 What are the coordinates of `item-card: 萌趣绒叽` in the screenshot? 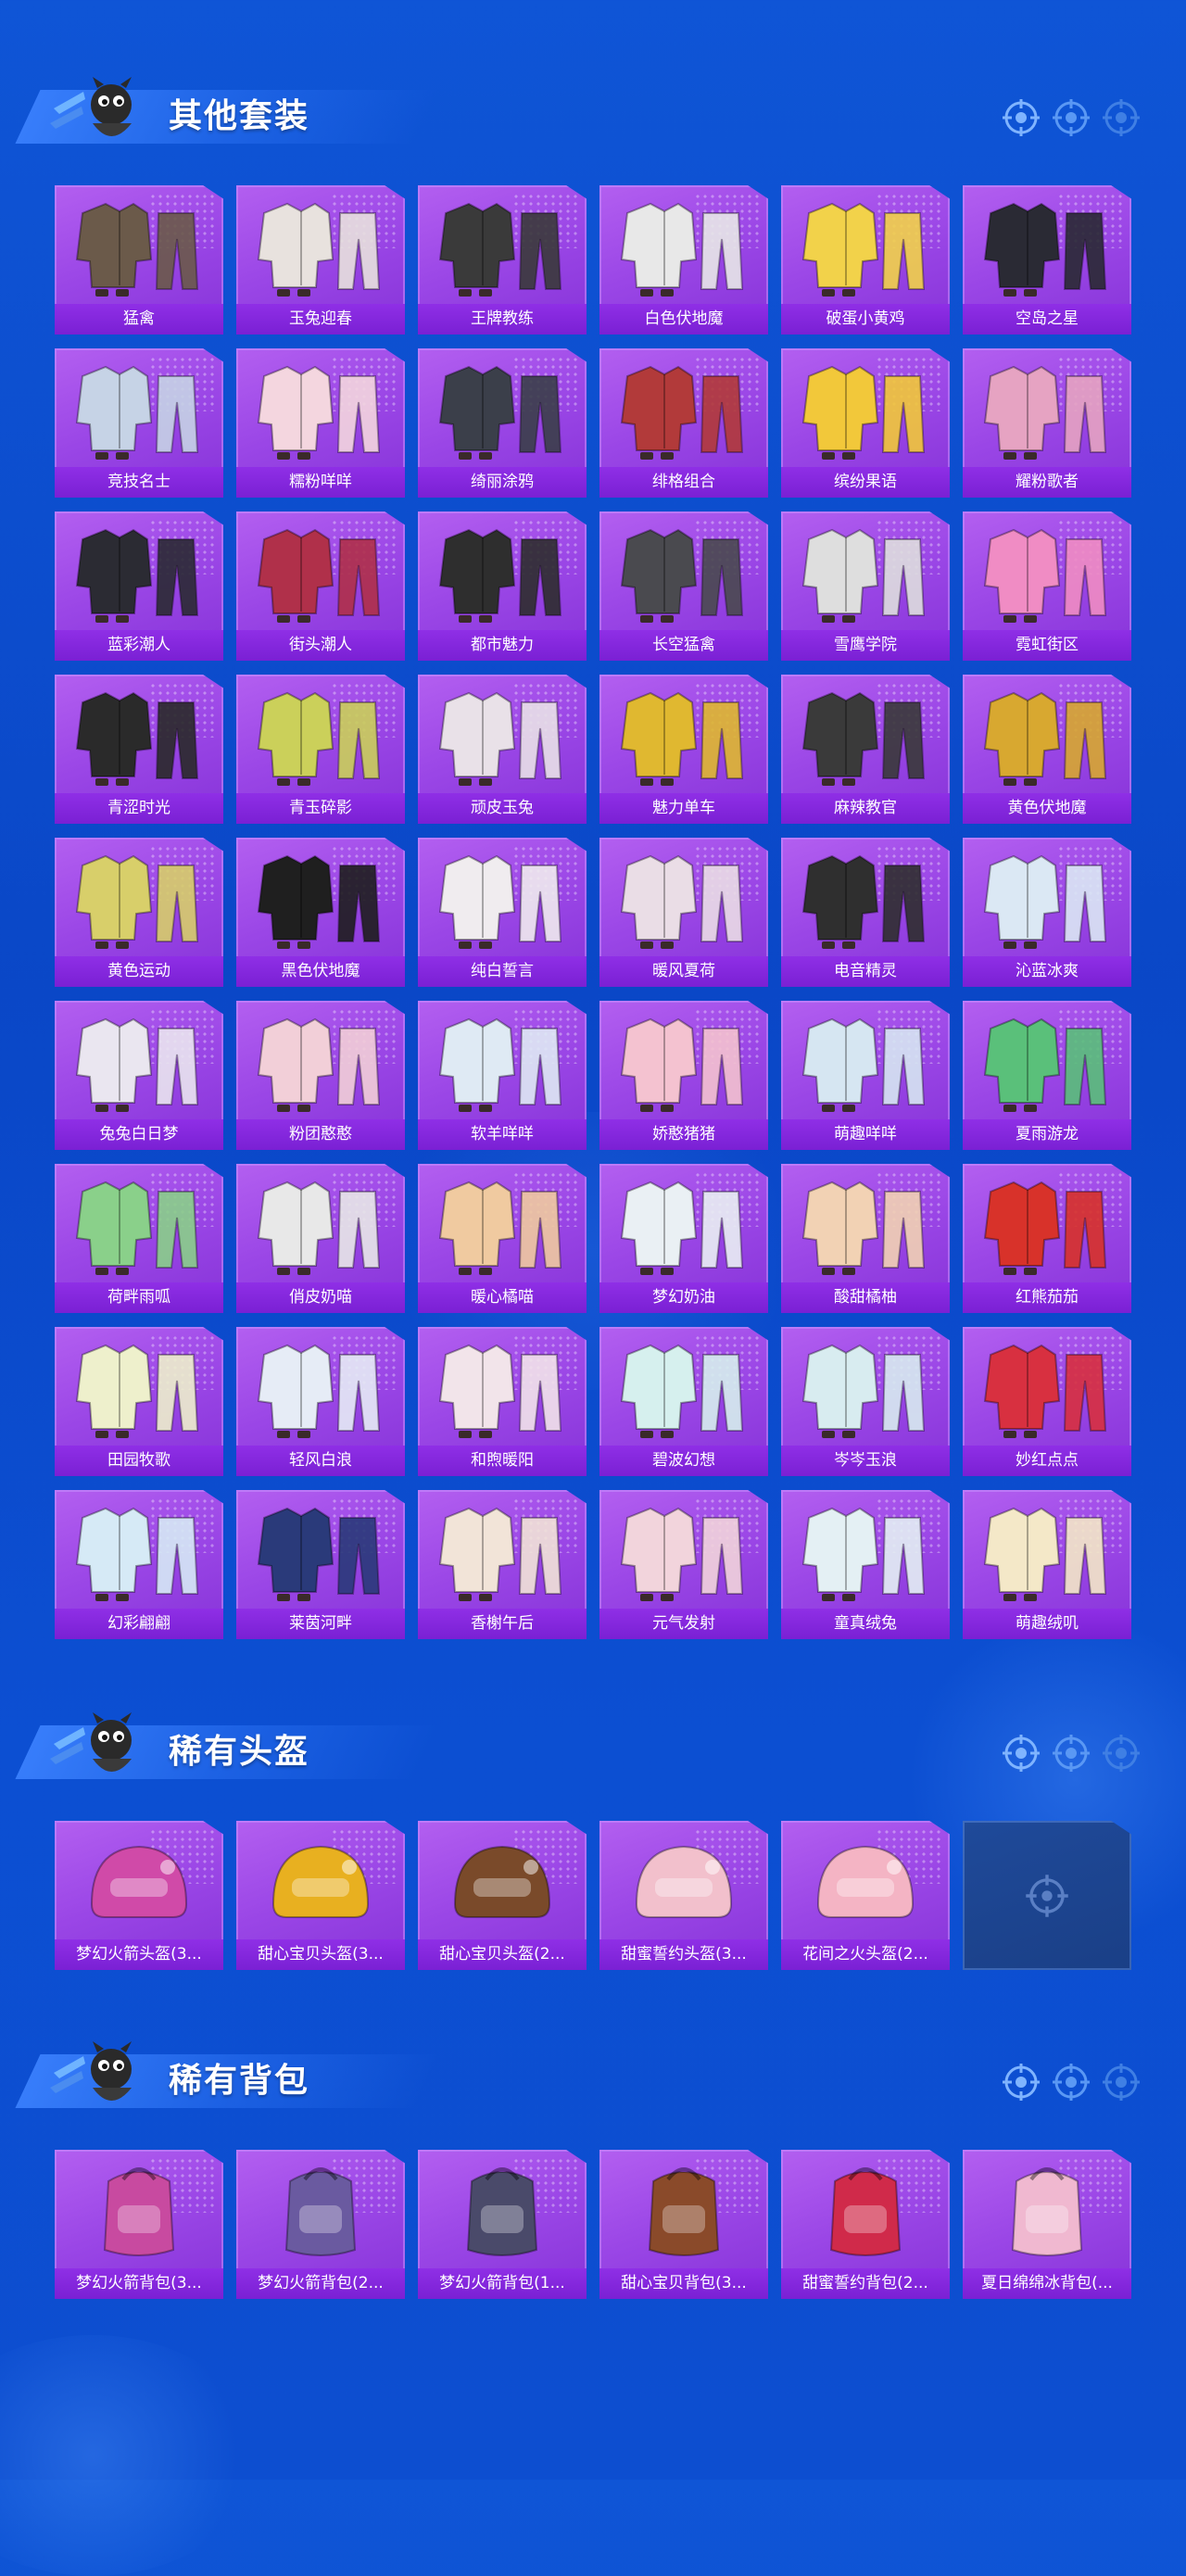 It's located at (1047, 1565).